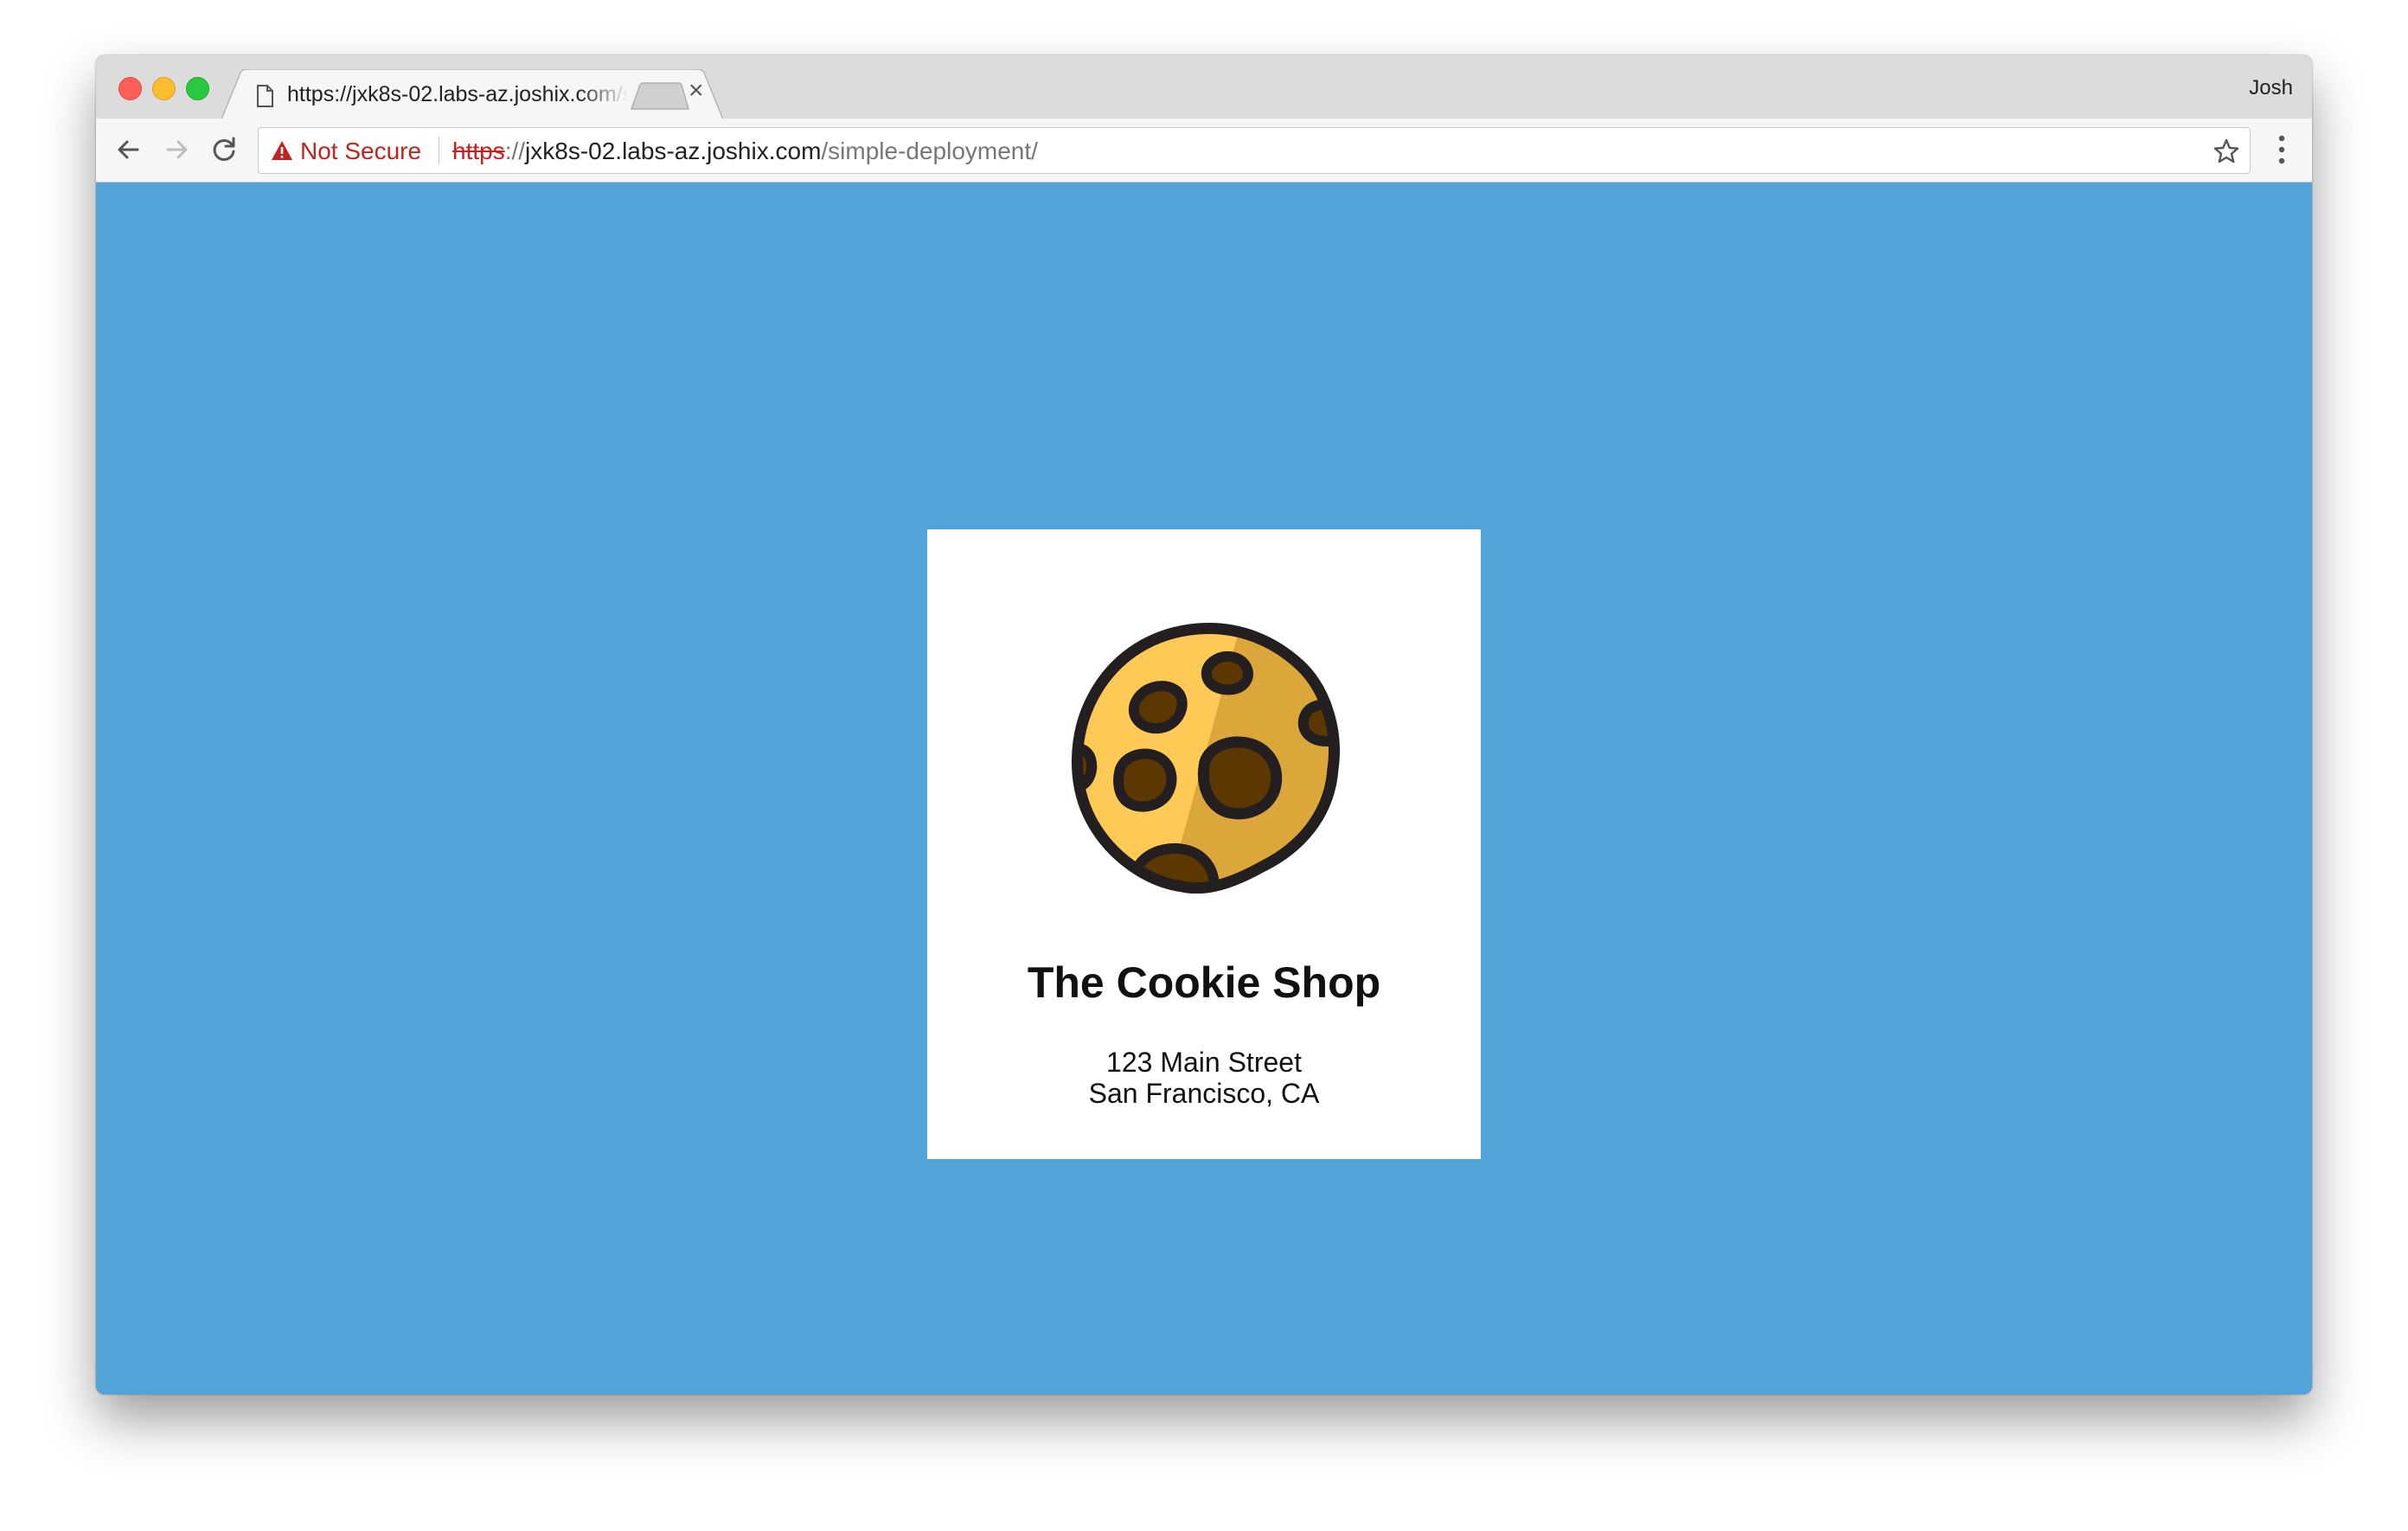 Image resolution: width=2408 pixels, height=1531 pixels. I want to click on cookie-icon, so click(1205, 758).